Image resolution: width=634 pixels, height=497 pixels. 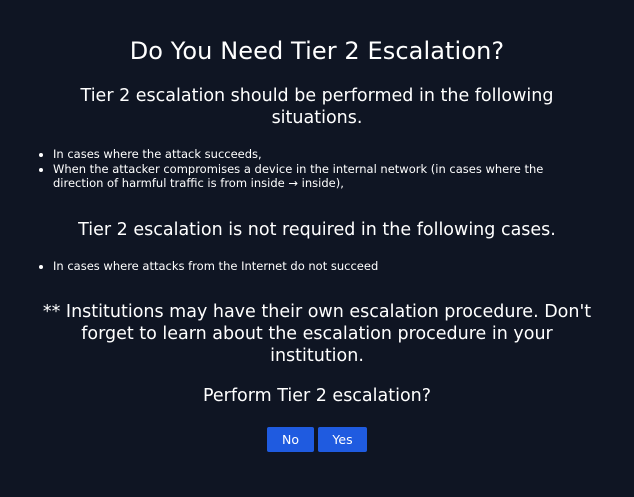 What do you see at coordinates (323, 154) in the screenshot?
I see `list-item: In cases where the attack succeeds,` at bounding box center [323, 154].